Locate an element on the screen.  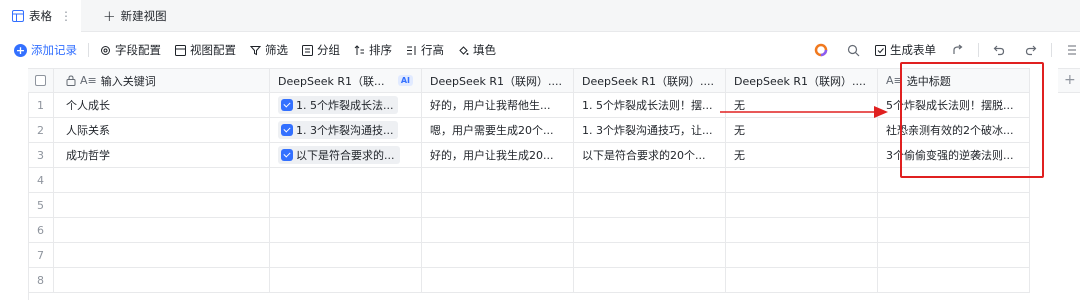
column-header-ds1: DeepSeek R1（联... AI is located at coordinates (346, 80).